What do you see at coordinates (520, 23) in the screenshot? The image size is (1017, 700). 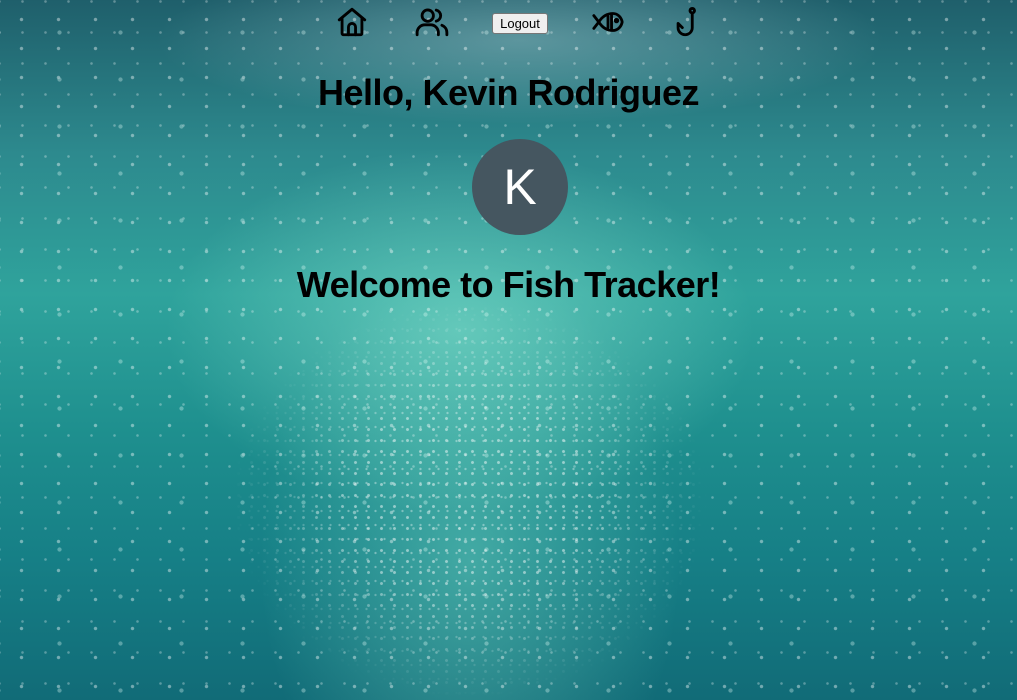 I see `logout-button: Logout` at bounding box center [520, 23].